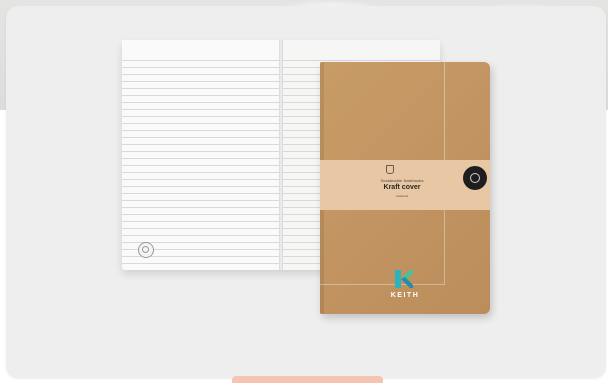  I want to click on band-subline: notebook, so click(402, 196).